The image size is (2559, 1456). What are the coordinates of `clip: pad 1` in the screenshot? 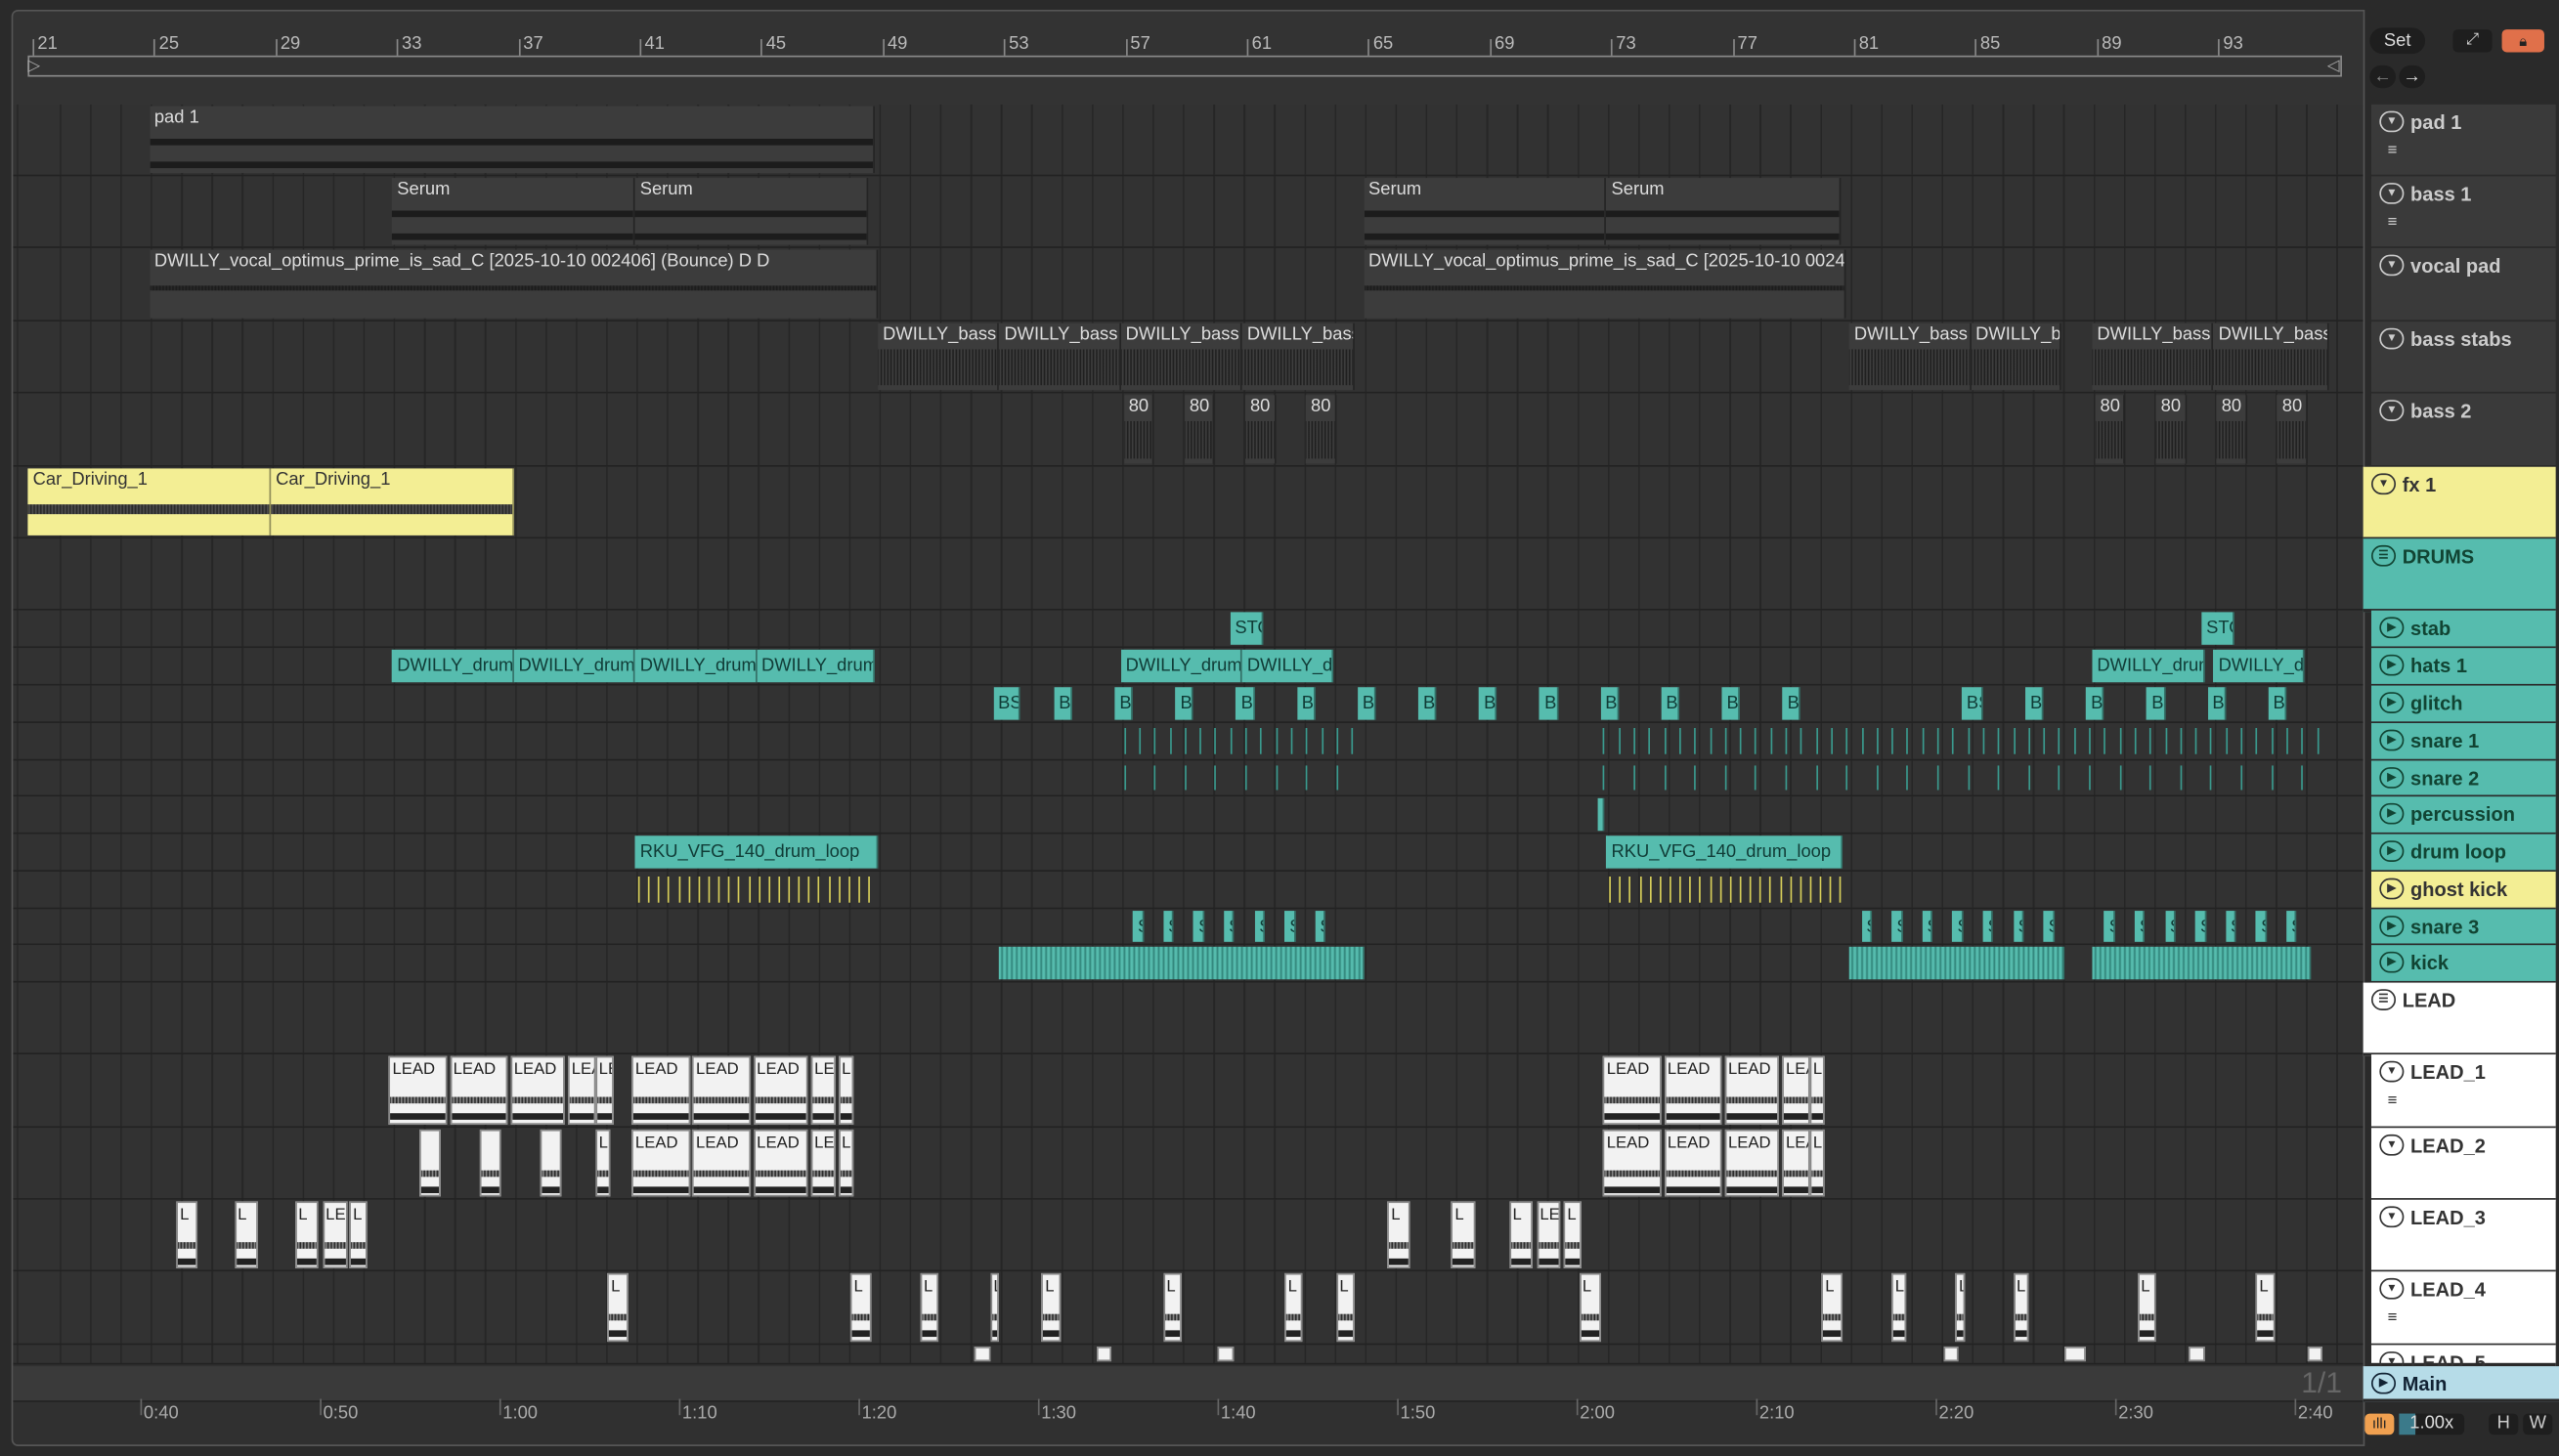 It's located at (512, 140).